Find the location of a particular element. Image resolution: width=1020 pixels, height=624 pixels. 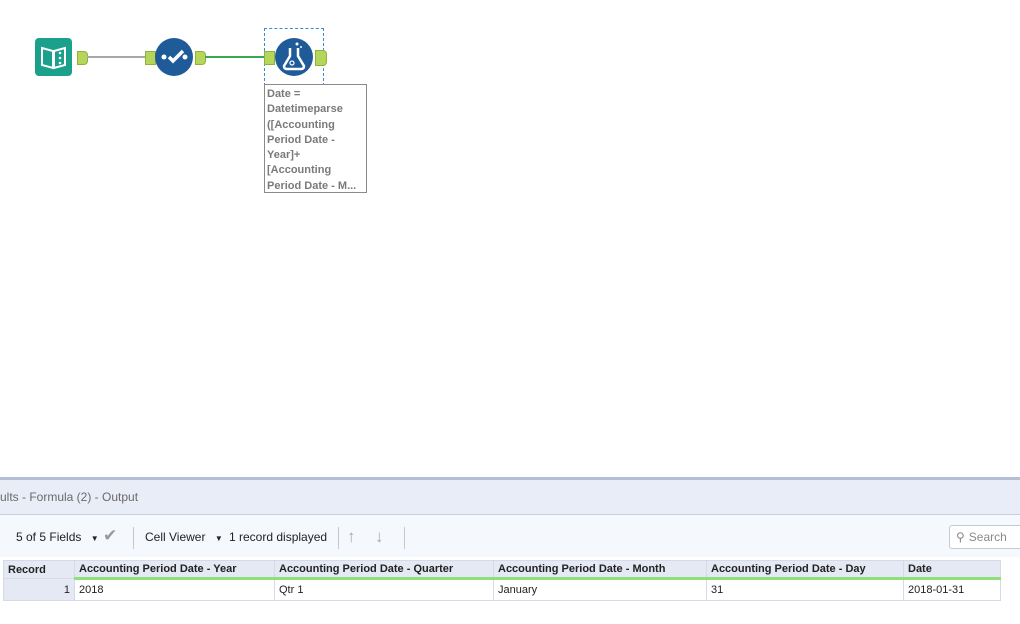

cell-viewer-dropdown: Cell Viewer ▼ is located at coordinates (184, 537).